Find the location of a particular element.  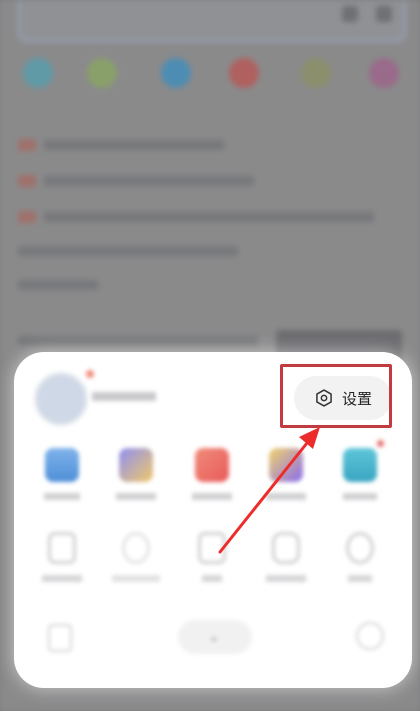

star-icon is located at coordinates (136, 548).